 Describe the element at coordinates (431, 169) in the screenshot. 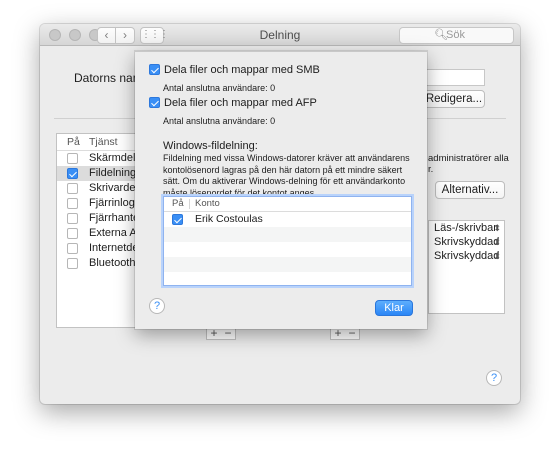

I see `info-line: r.` at that location.